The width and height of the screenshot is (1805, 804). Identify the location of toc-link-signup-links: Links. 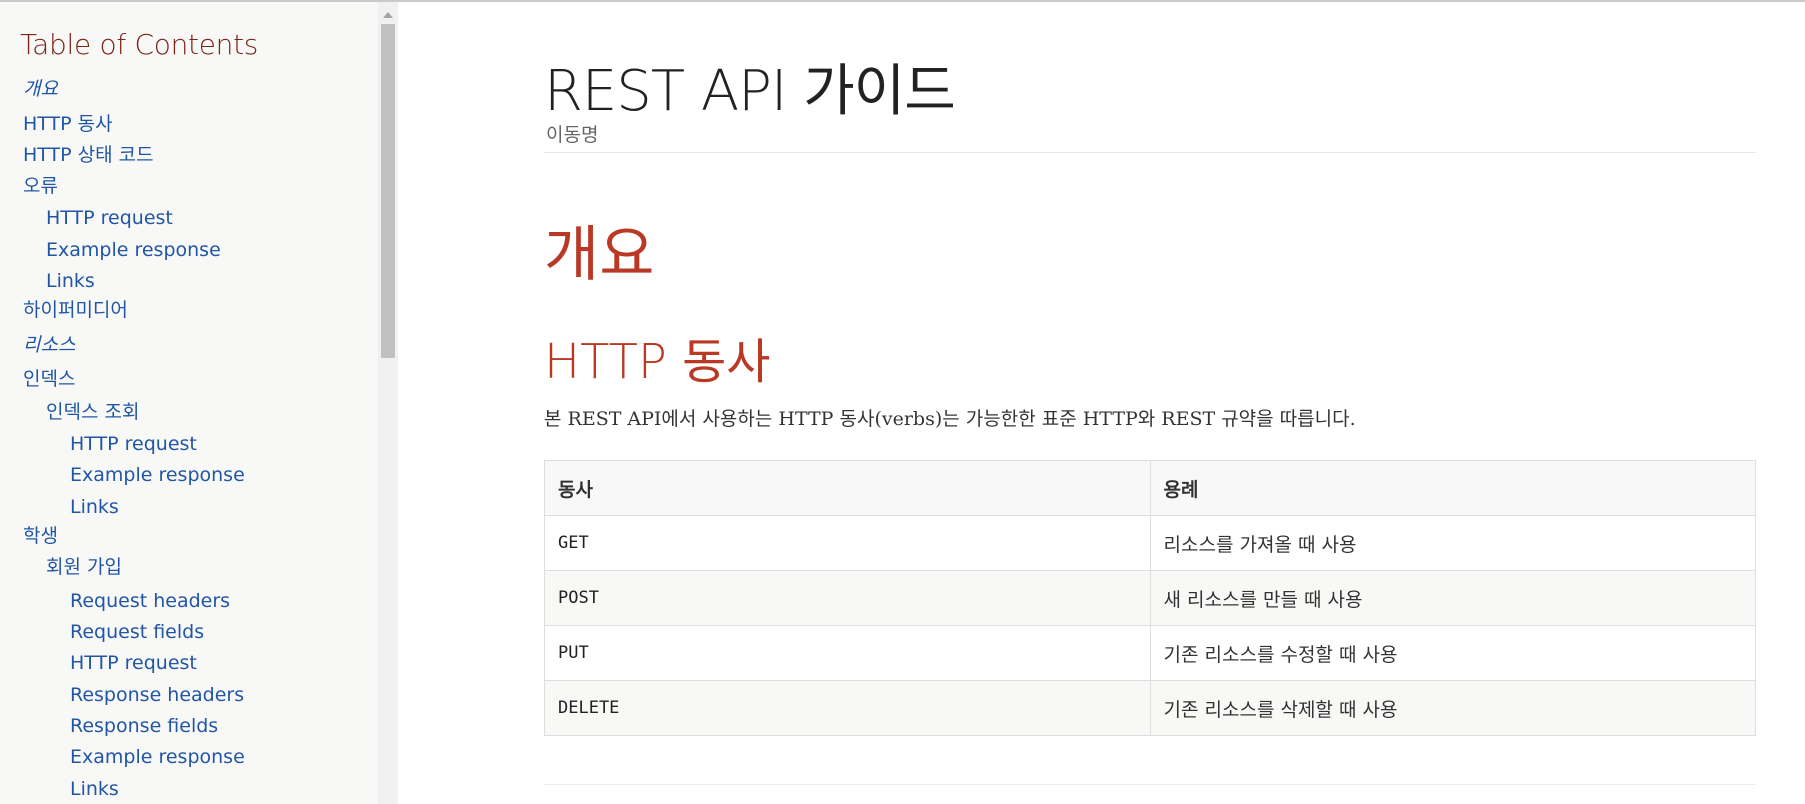
(94, 789).